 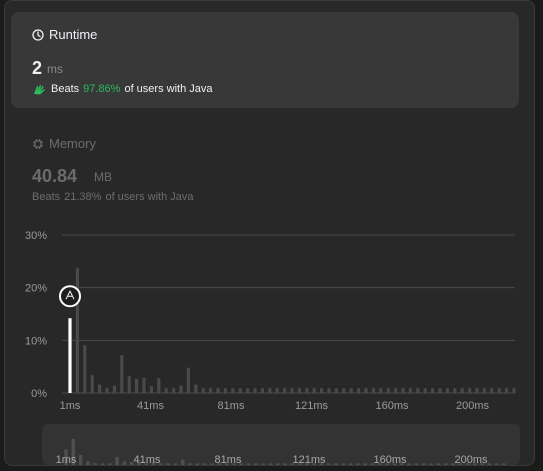 What do you see at coordinates (39, 394) in the screenshot?
I see `y-tick-label: 0%` at bounding box center [39, 394].